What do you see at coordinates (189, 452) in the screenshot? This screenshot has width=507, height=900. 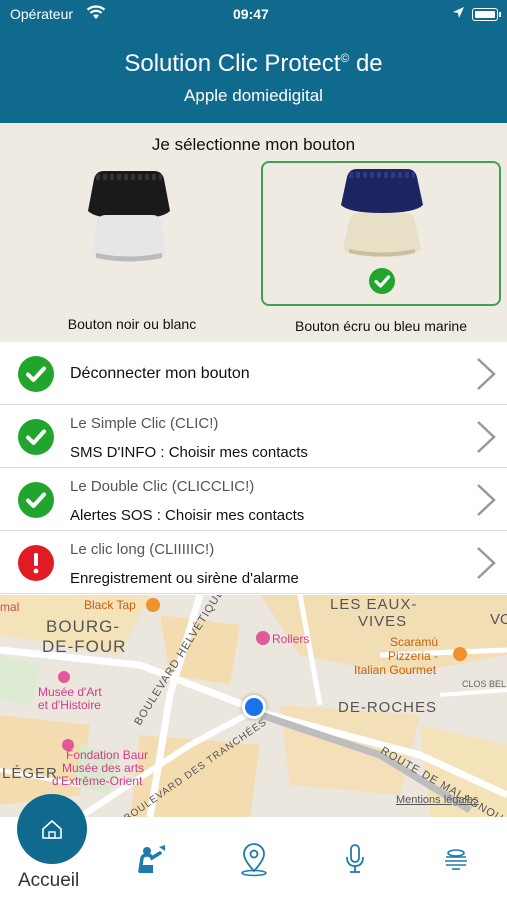 I see `list-item-subtitle: SMS D'INFO : Choisir mes contacts` at bounding box center [189, 452].